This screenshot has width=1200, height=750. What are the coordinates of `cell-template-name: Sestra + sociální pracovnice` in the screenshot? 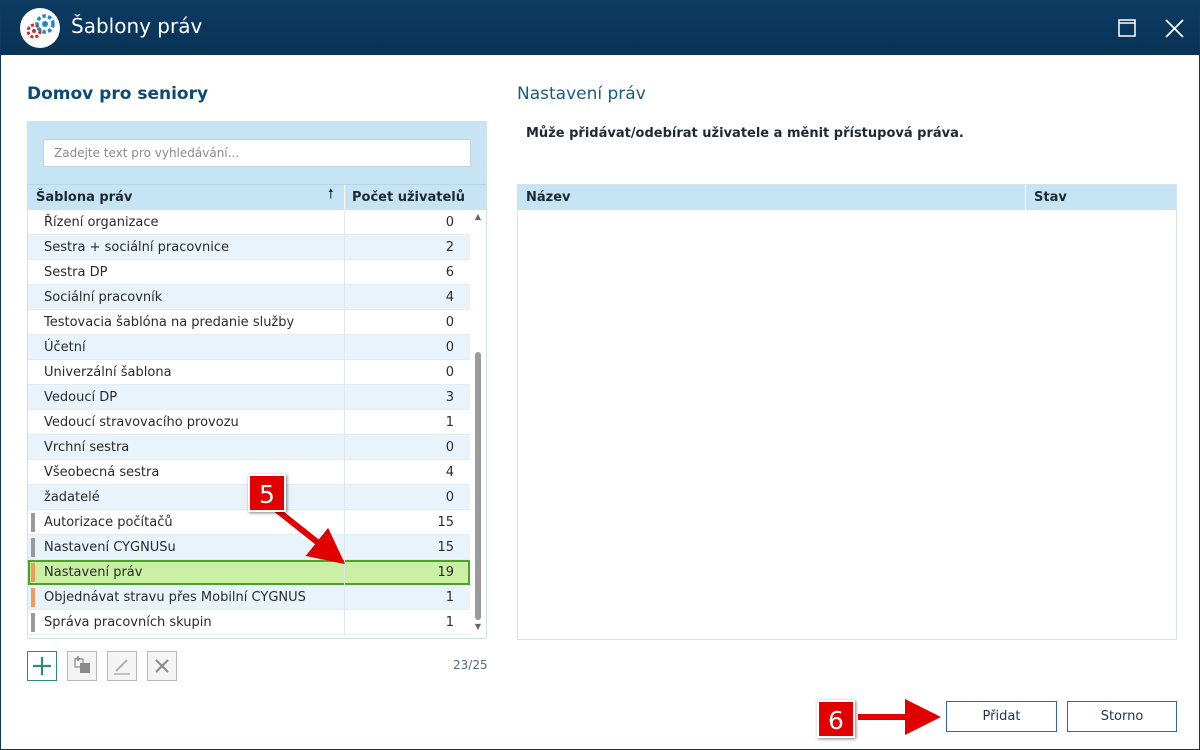 It's located at (136, 247).